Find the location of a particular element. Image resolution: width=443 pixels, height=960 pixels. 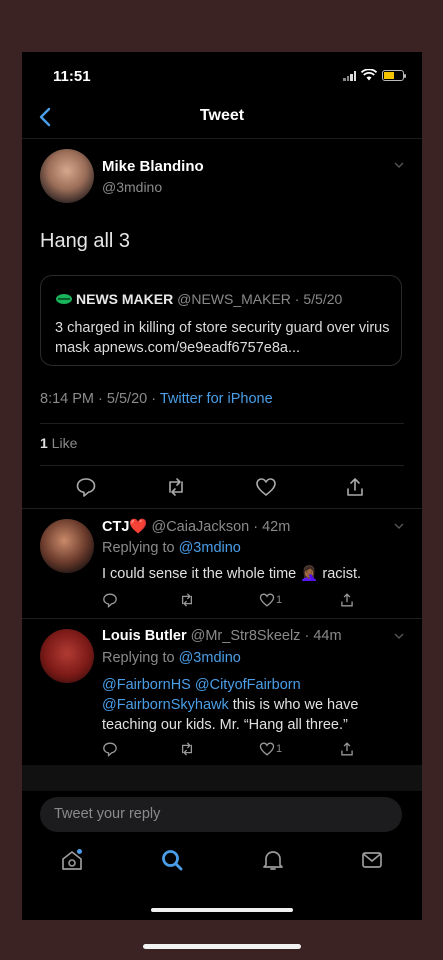

signal-icon is located at coordinates (349, 75).